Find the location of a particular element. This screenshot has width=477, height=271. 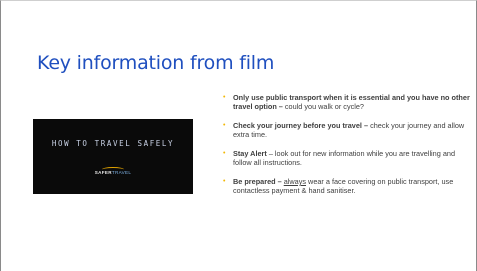

bullet-underline-text: always is located at coordinates (295, 181).